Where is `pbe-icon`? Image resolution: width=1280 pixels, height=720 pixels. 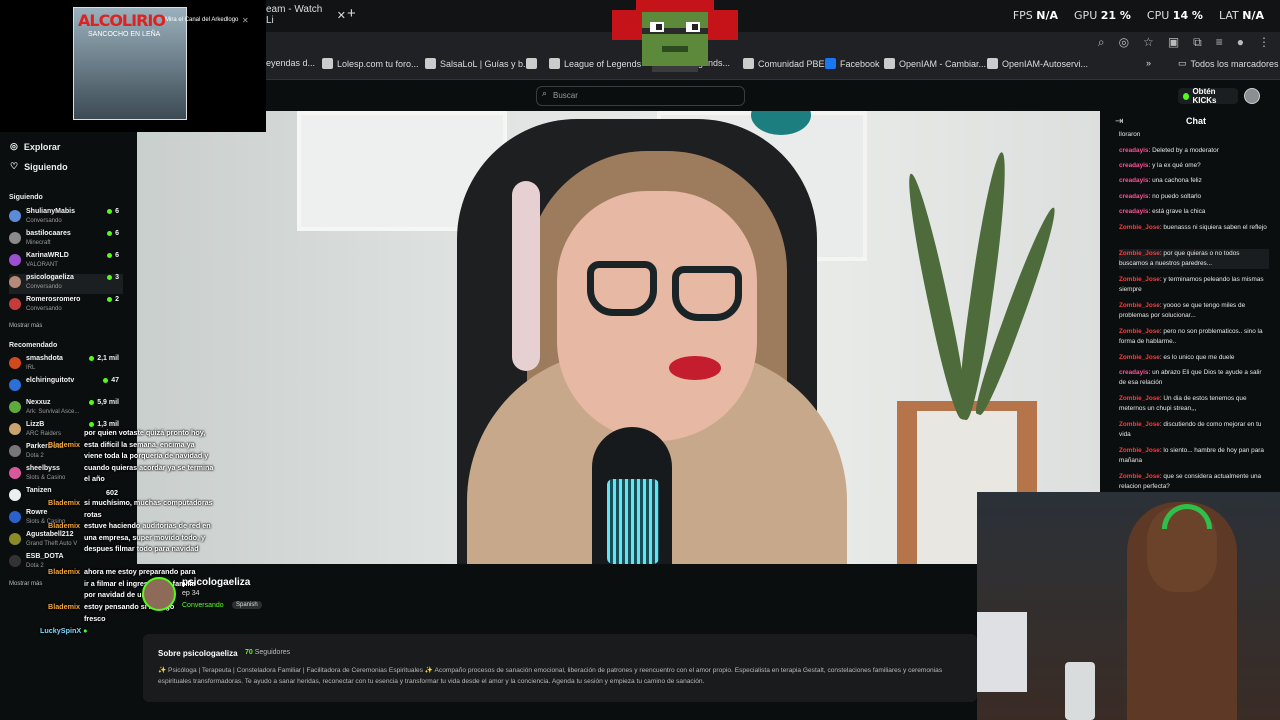 pbe-icon is located at coordinates (748, 63).